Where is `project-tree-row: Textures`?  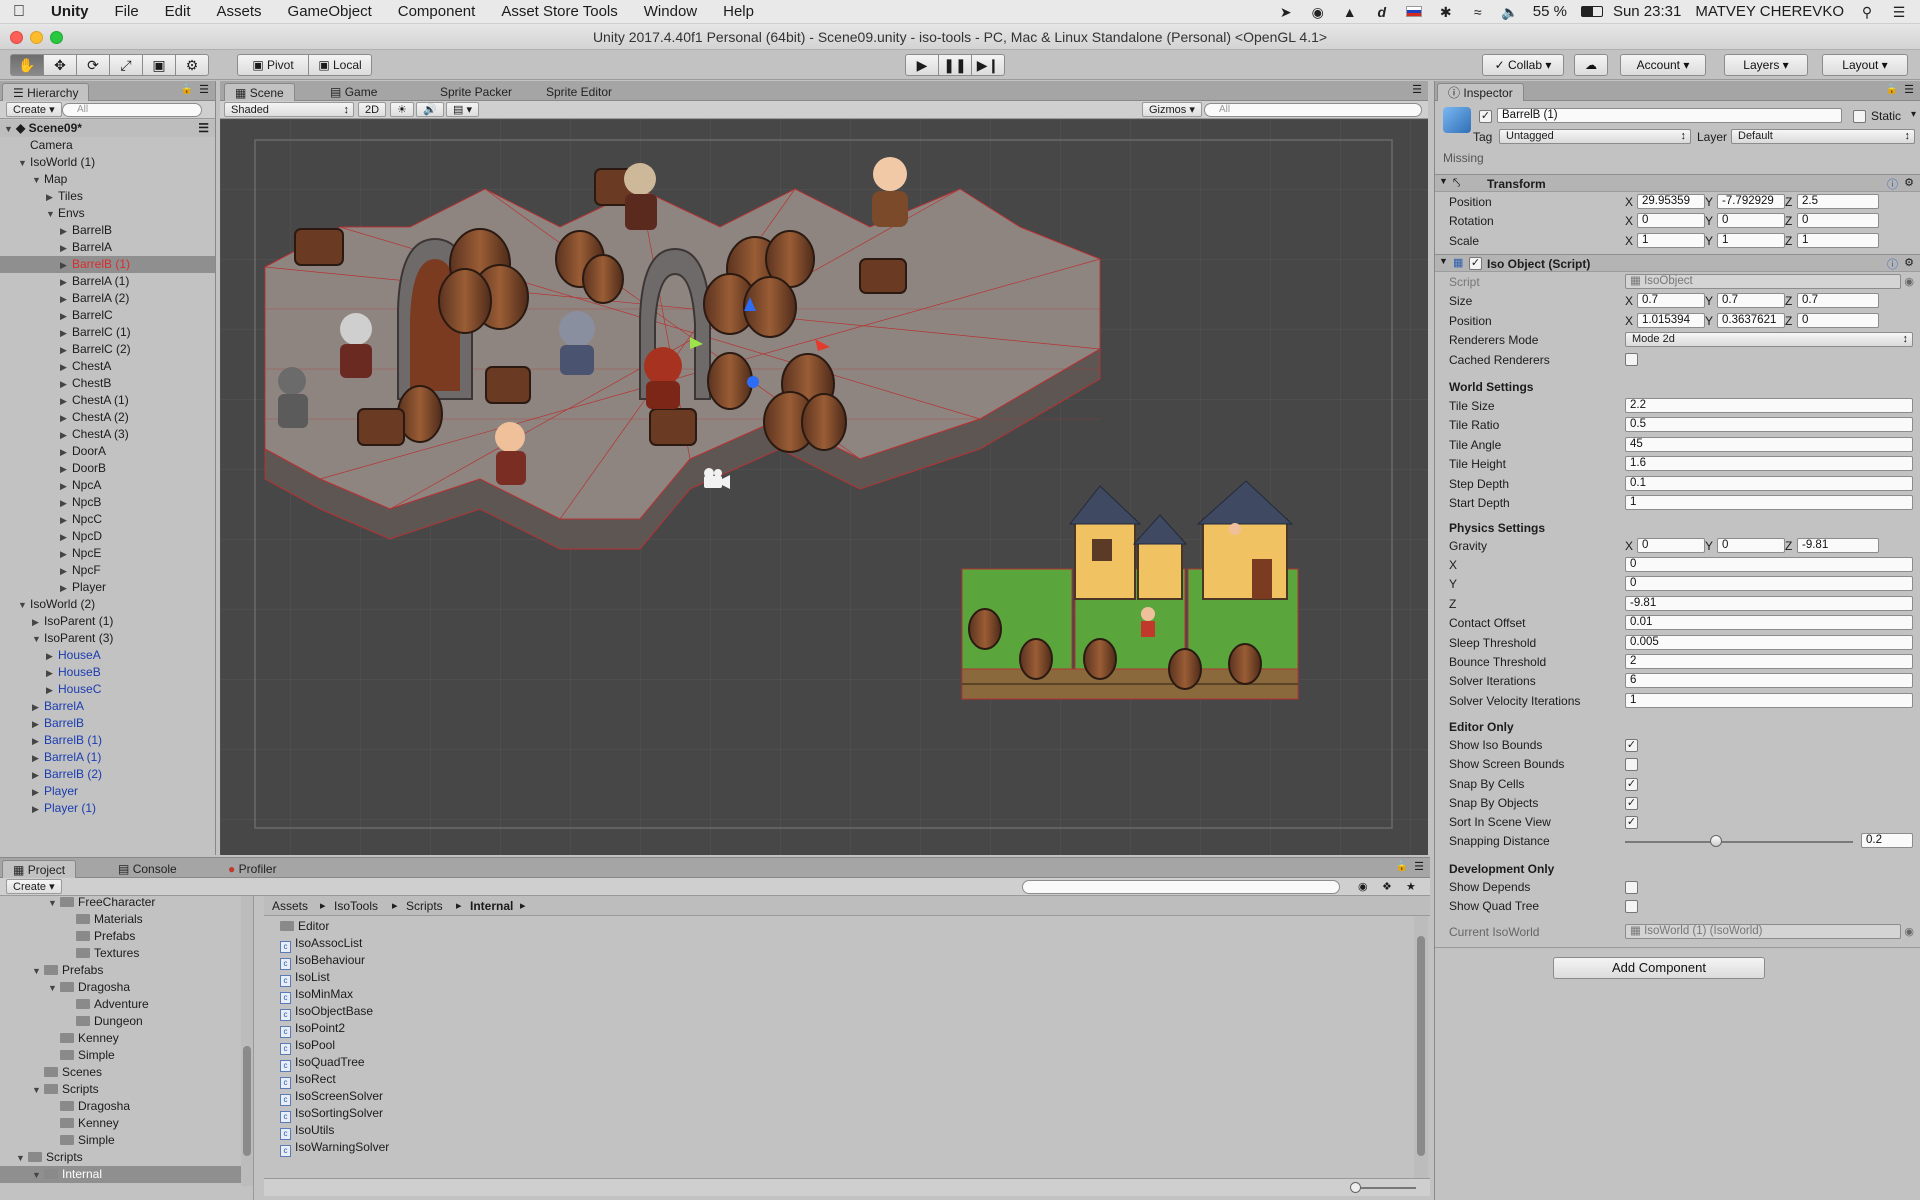 project-tree-row: Textures is located at coordinates (121, 953).